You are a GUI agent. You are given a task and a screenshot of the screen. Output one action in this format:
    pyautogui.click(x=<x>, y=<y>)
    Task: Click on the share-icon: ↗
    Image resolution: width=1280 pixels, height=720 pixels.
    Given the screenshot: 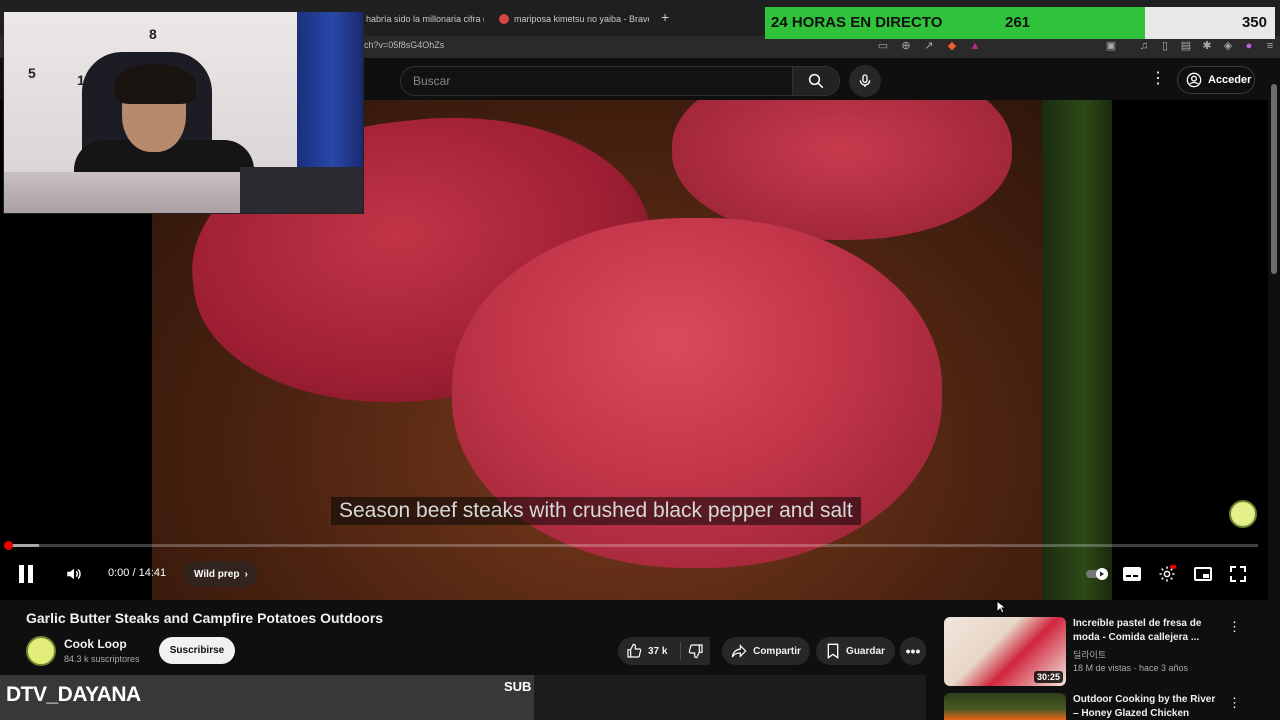 What is the action you would take?
    pyautogui.click(x=929, y=46)
    